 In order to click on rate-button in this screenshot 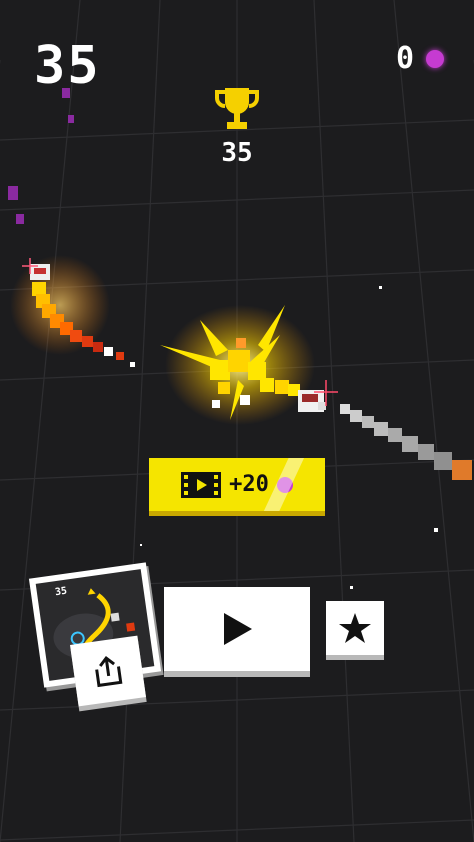, I will do `click(355, 628)`.